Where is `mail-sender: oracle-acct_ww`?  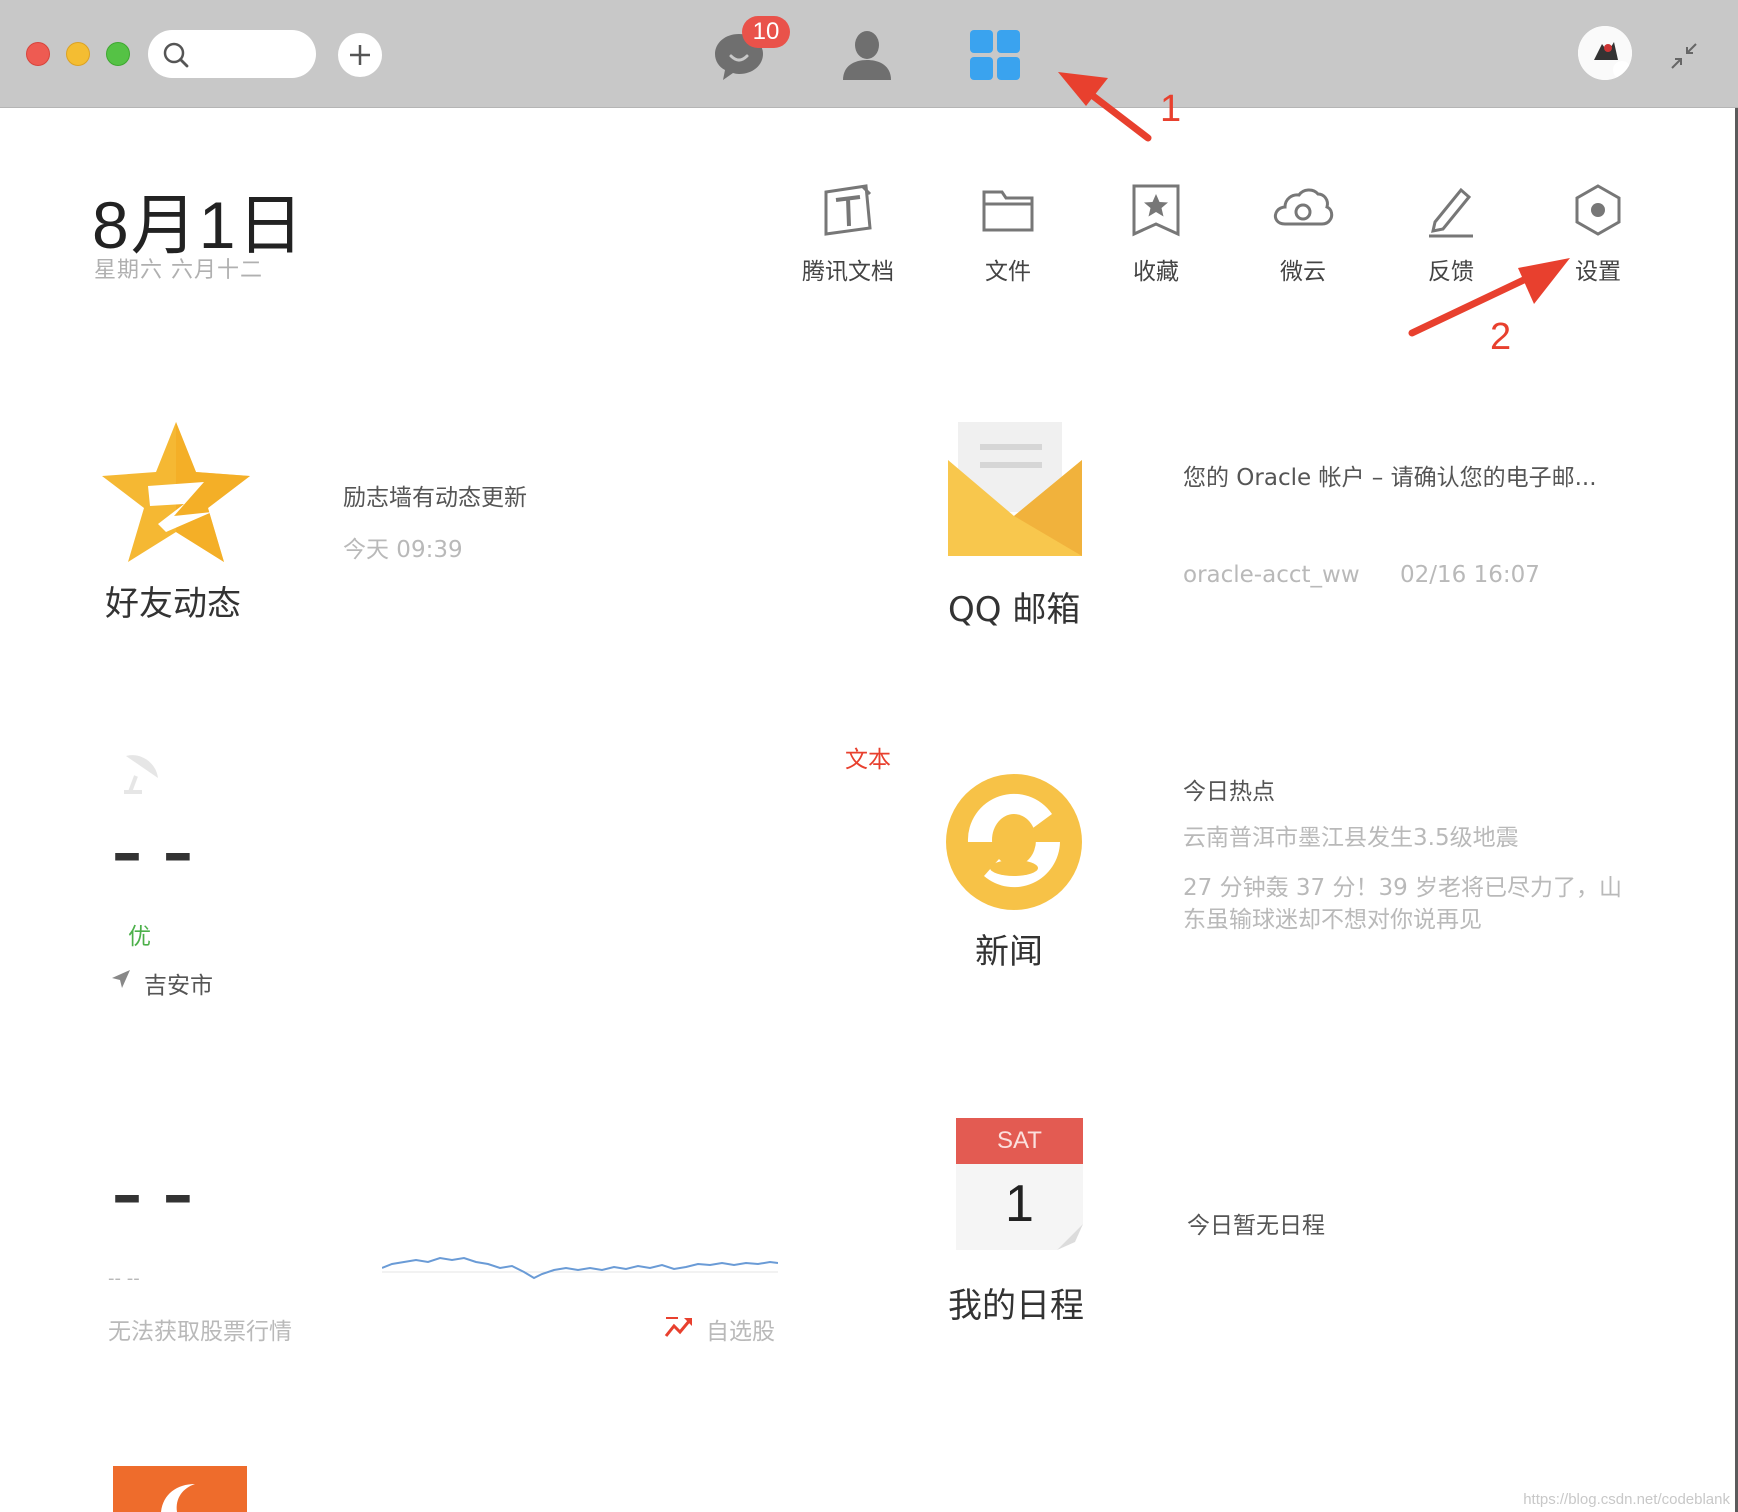 mail-sender: oracle-acct_ww is located at coordinates (1271, 575).